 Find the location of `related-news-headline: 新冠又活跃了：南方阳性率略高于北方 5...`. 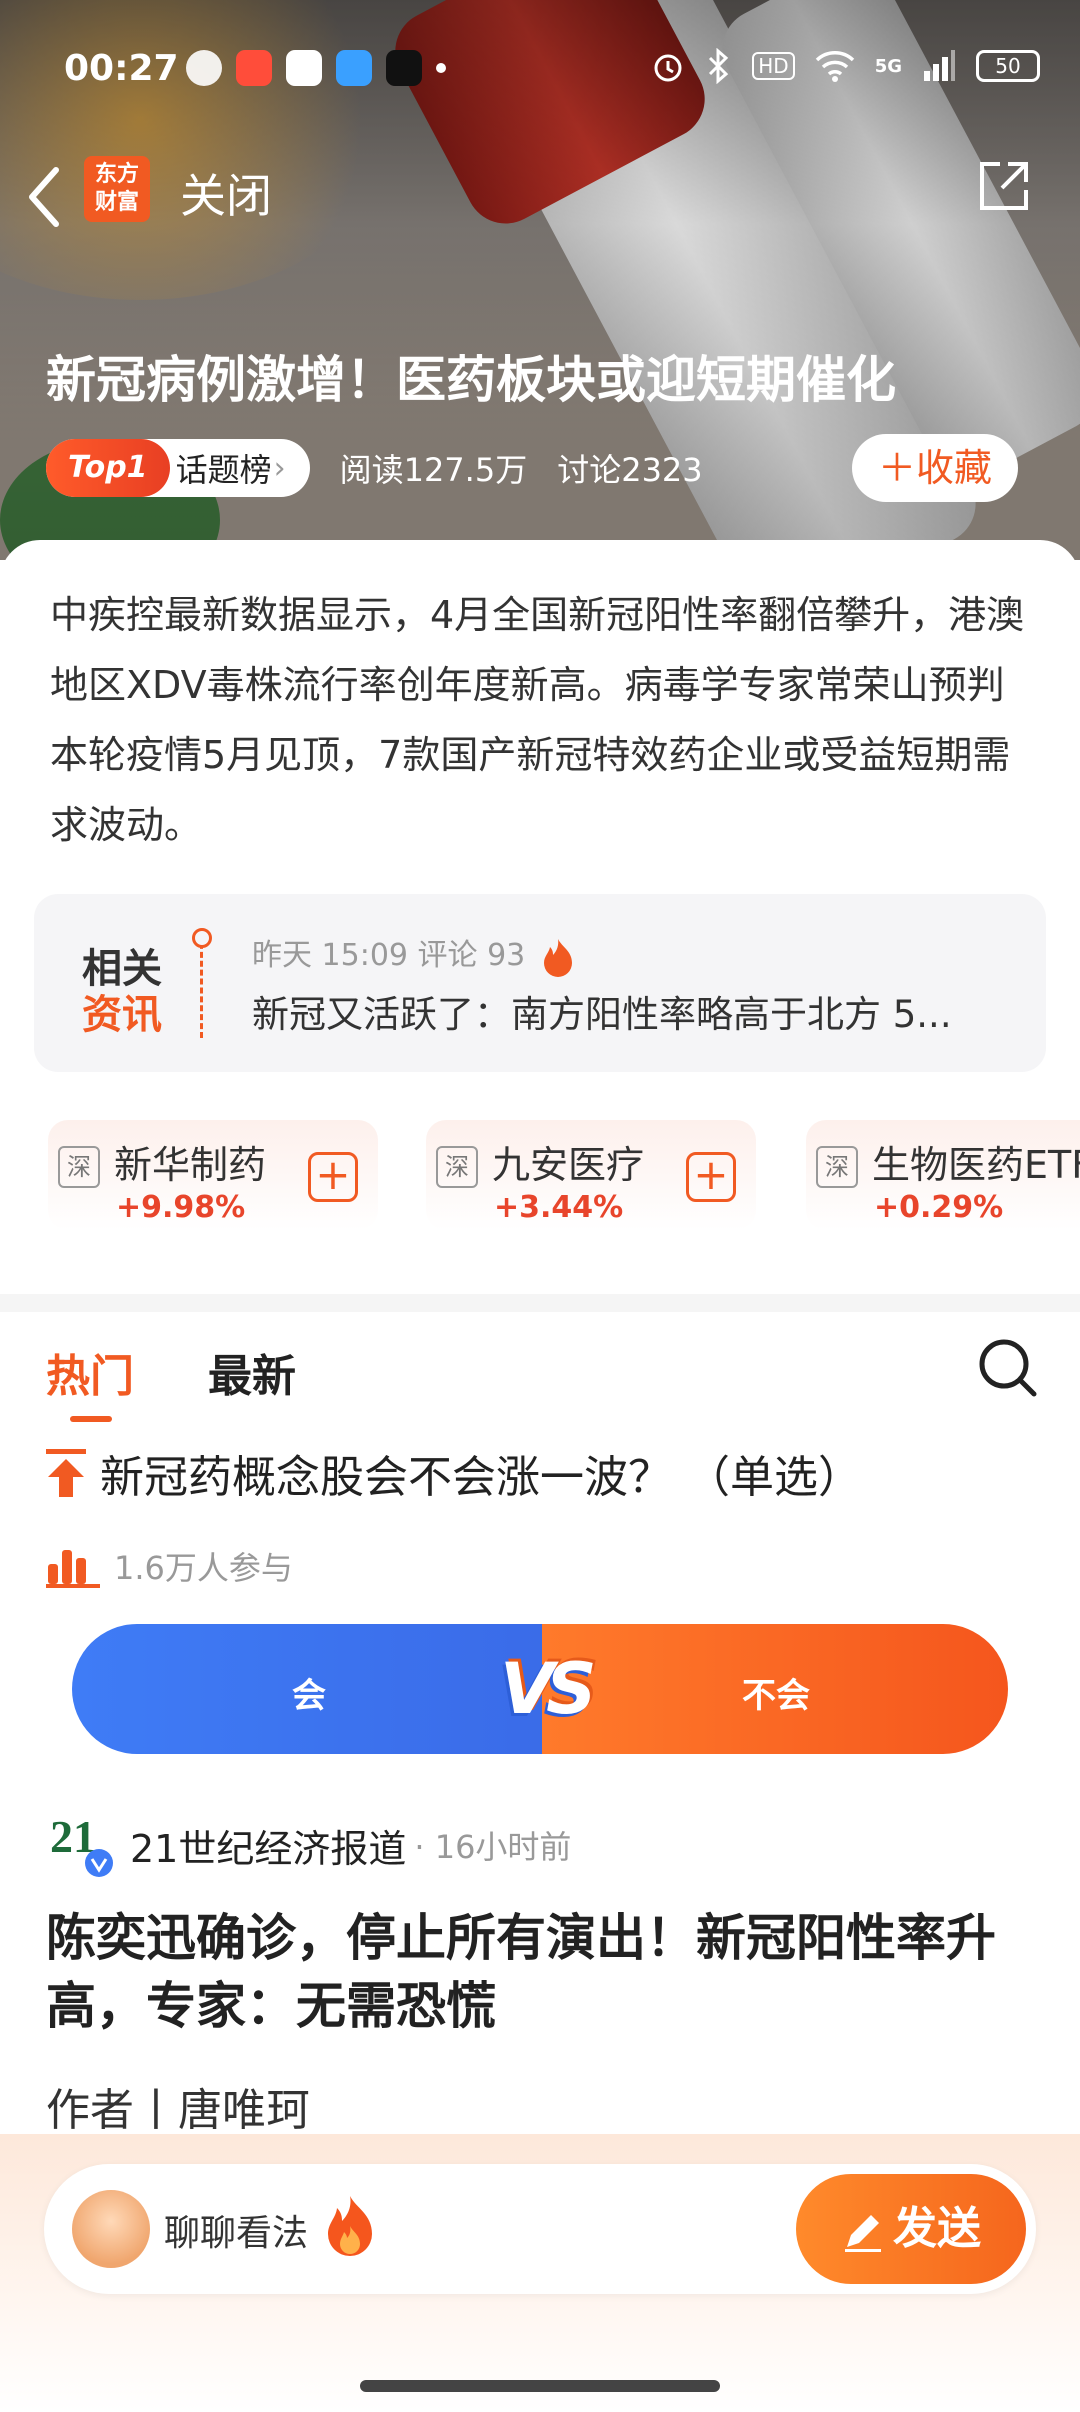

related-news-headline: 新冠又活跃了：南方阳性率略高于北方 5... is located at coordinates (632, 1011).